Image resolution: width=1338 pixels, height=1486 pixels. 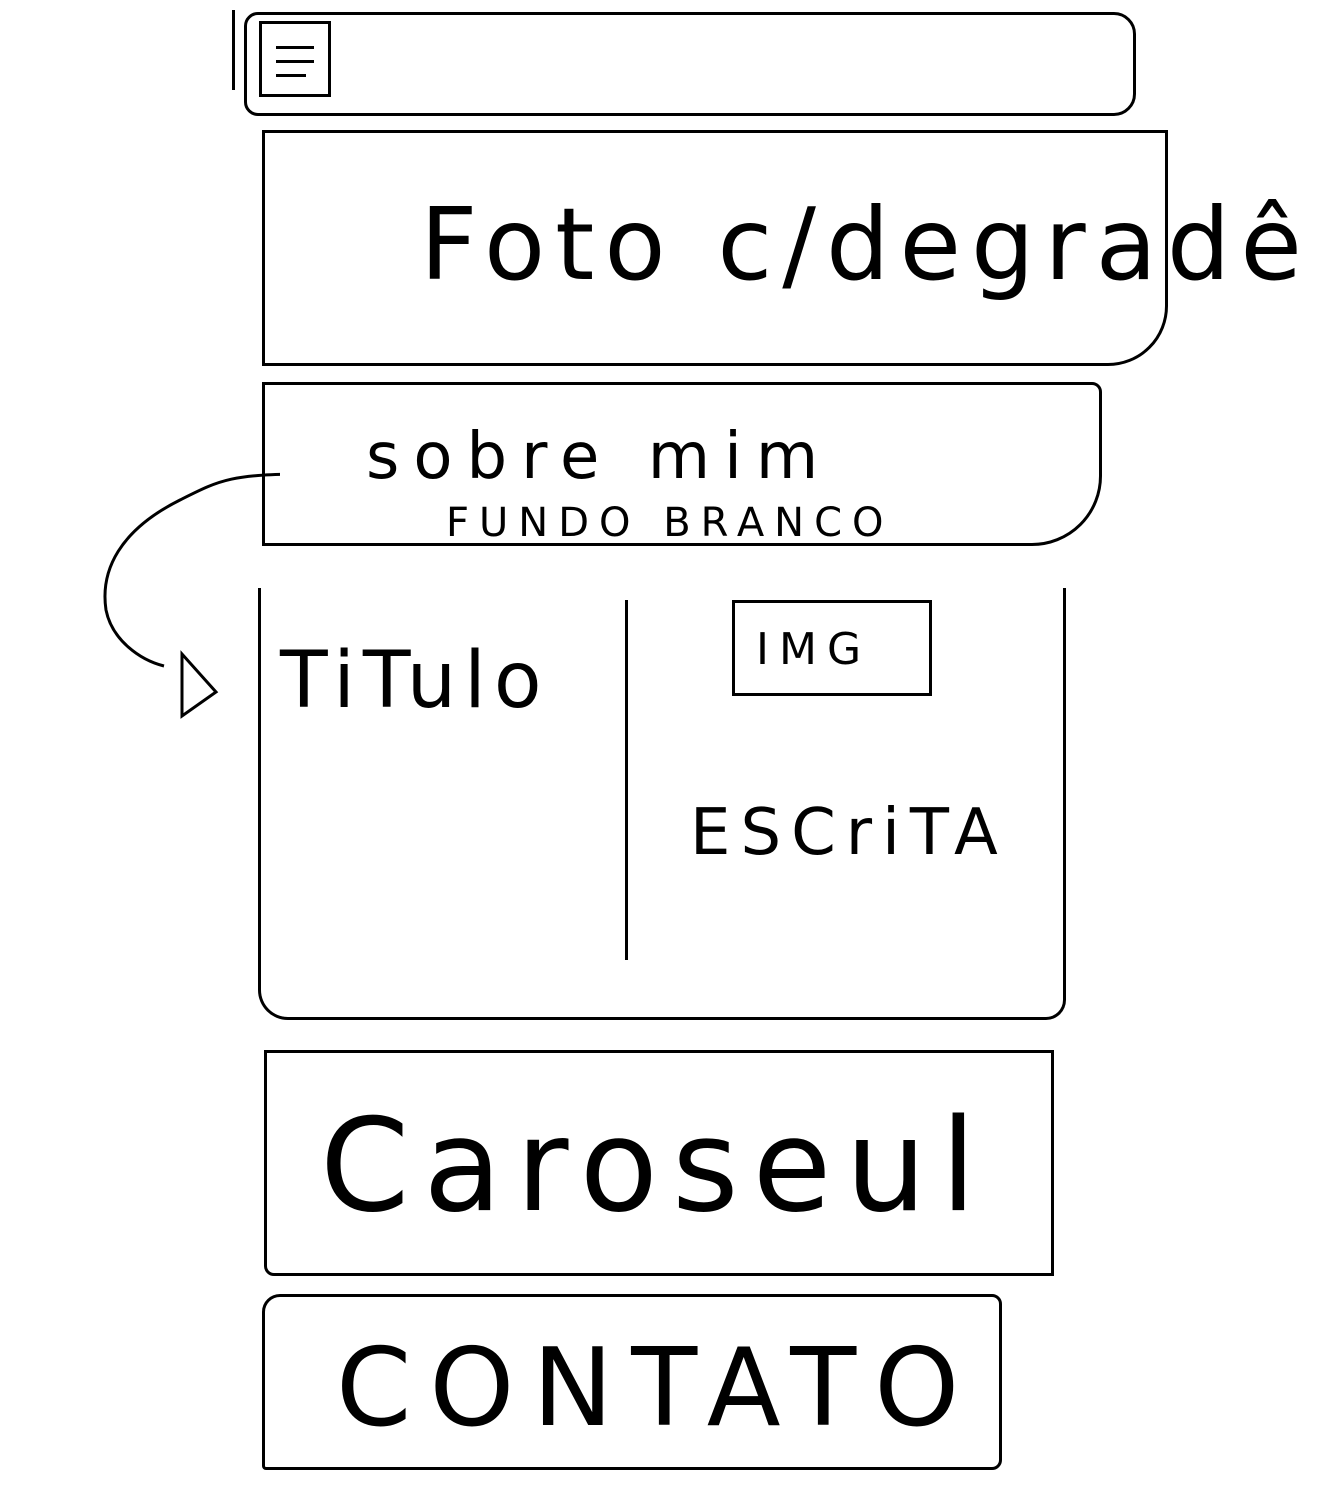 What do you see at coordinates (626, 780) in the screenshot?
I see `column-divider` at bounding box center [626, 780].